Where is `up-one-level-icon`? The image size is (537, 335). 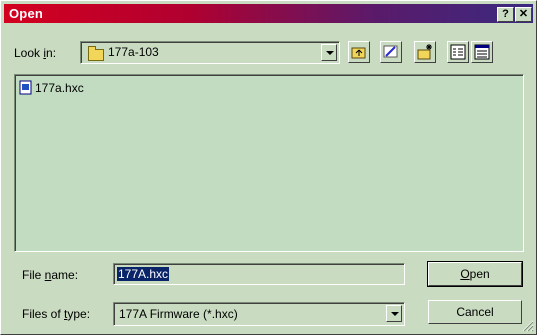 up-one-level-icon is located at coordinates (358, 53).